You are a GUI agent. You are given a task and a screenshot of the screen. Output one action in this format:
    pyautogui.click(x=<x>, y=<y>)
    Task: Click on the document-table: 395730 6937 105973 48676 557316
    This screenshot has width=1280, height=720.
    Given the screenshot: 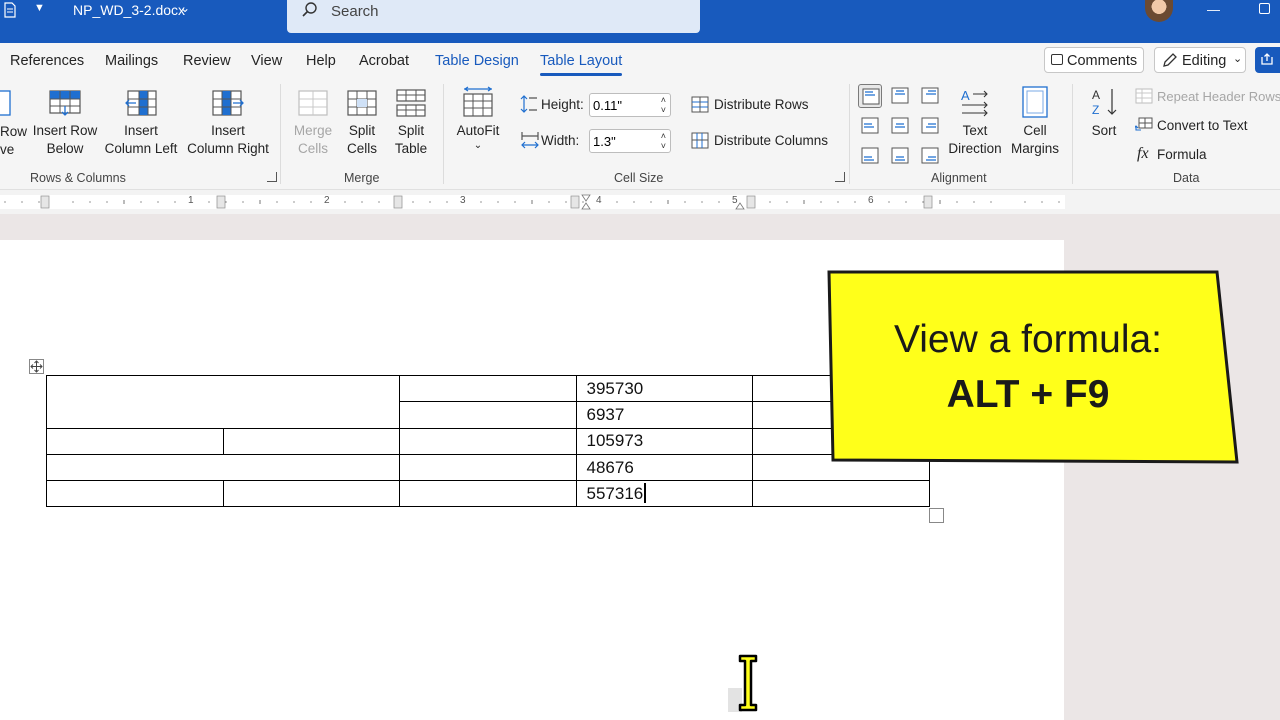 What is the action you would take?
    pyautogui.click(x=488, y=441)
    